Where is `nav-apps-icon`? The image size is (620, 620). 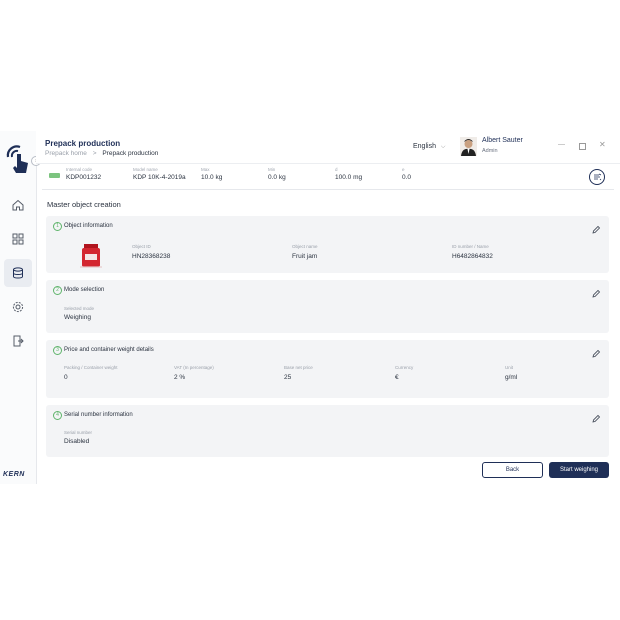 nav-apps-icon is located at coordinates (18, 239).